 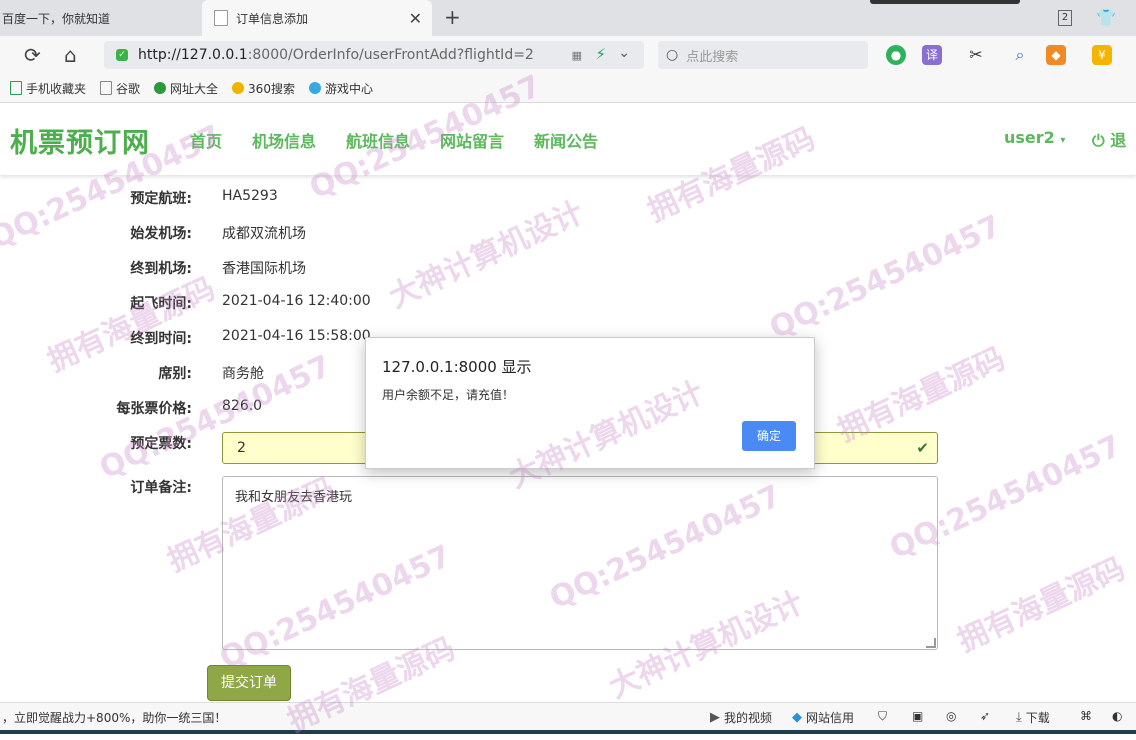 What do you see at coordinates (976, 55) in the screenshot?
I see `scissors-icon: ✂` at bounding box center [976, 55].